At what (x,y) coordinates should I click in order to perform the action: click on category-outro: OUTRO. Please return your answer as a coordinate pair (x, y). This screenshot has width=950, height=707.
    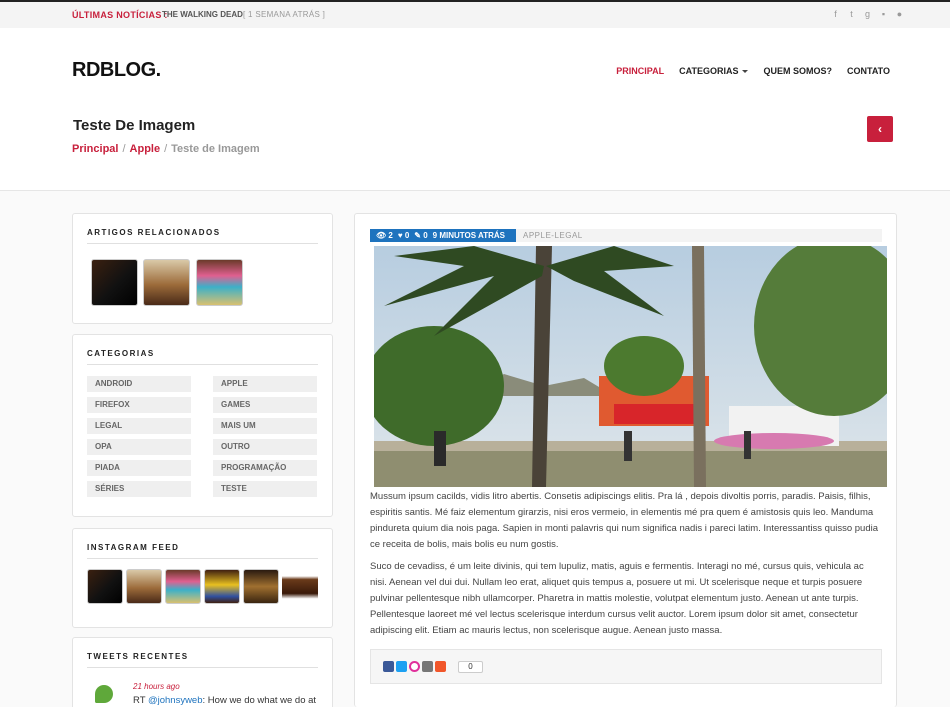
    Looking at the image, I should click on (265, 447).